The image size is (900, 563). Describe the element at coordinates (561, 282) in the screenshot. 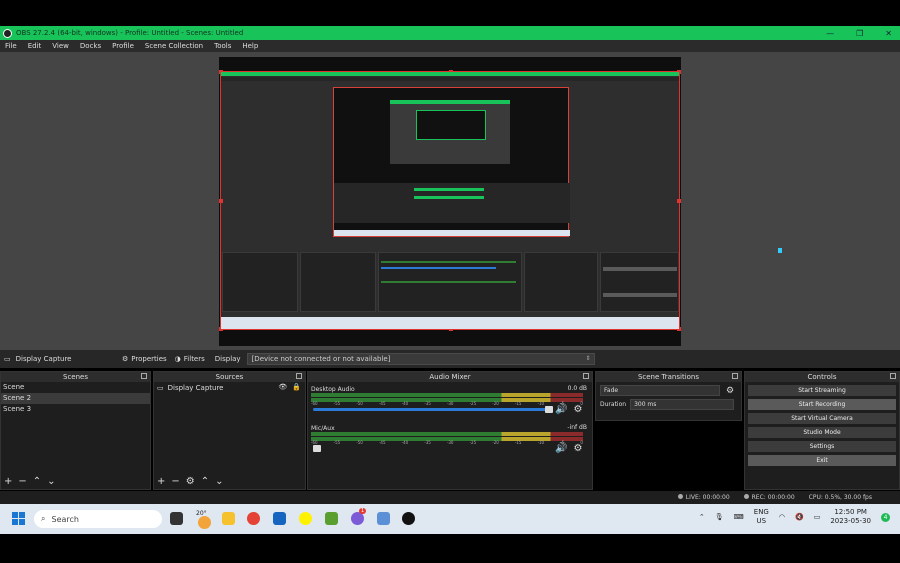

I see `nested-transitions-dock` at that location.